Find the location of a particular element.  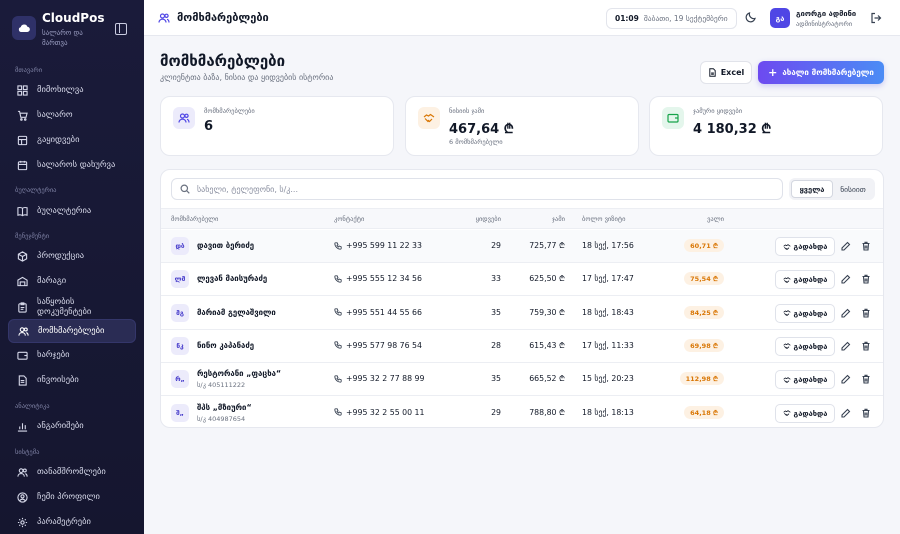

customer-phone: +995 32 2 77 88 99 is located at coordinates (379, 378).